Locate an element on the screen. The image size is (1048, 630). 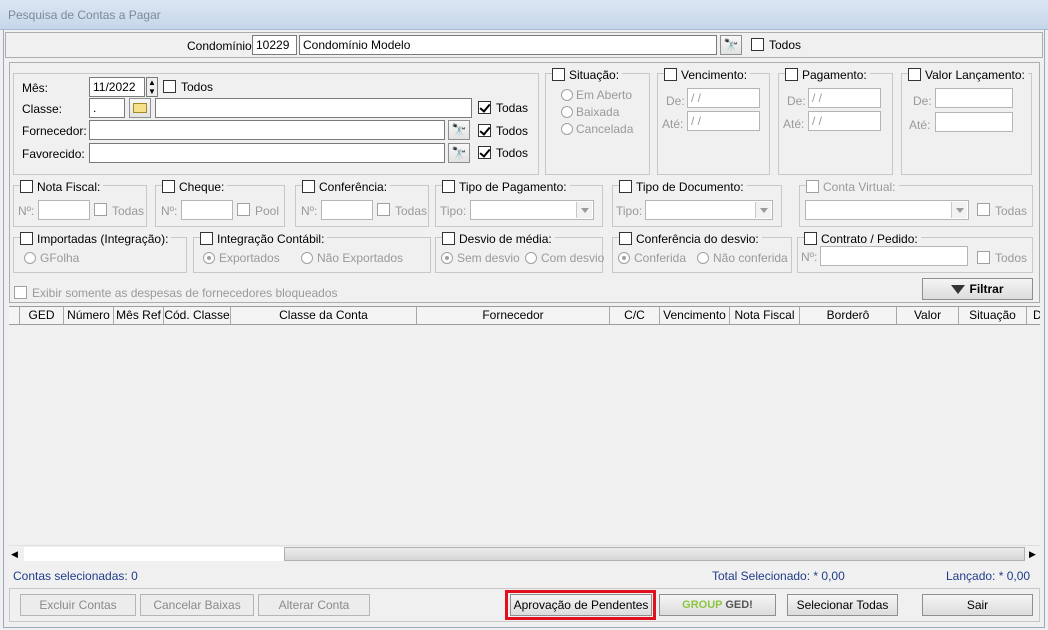
bloqueados-checkbox is located at coordinates (20, 292).